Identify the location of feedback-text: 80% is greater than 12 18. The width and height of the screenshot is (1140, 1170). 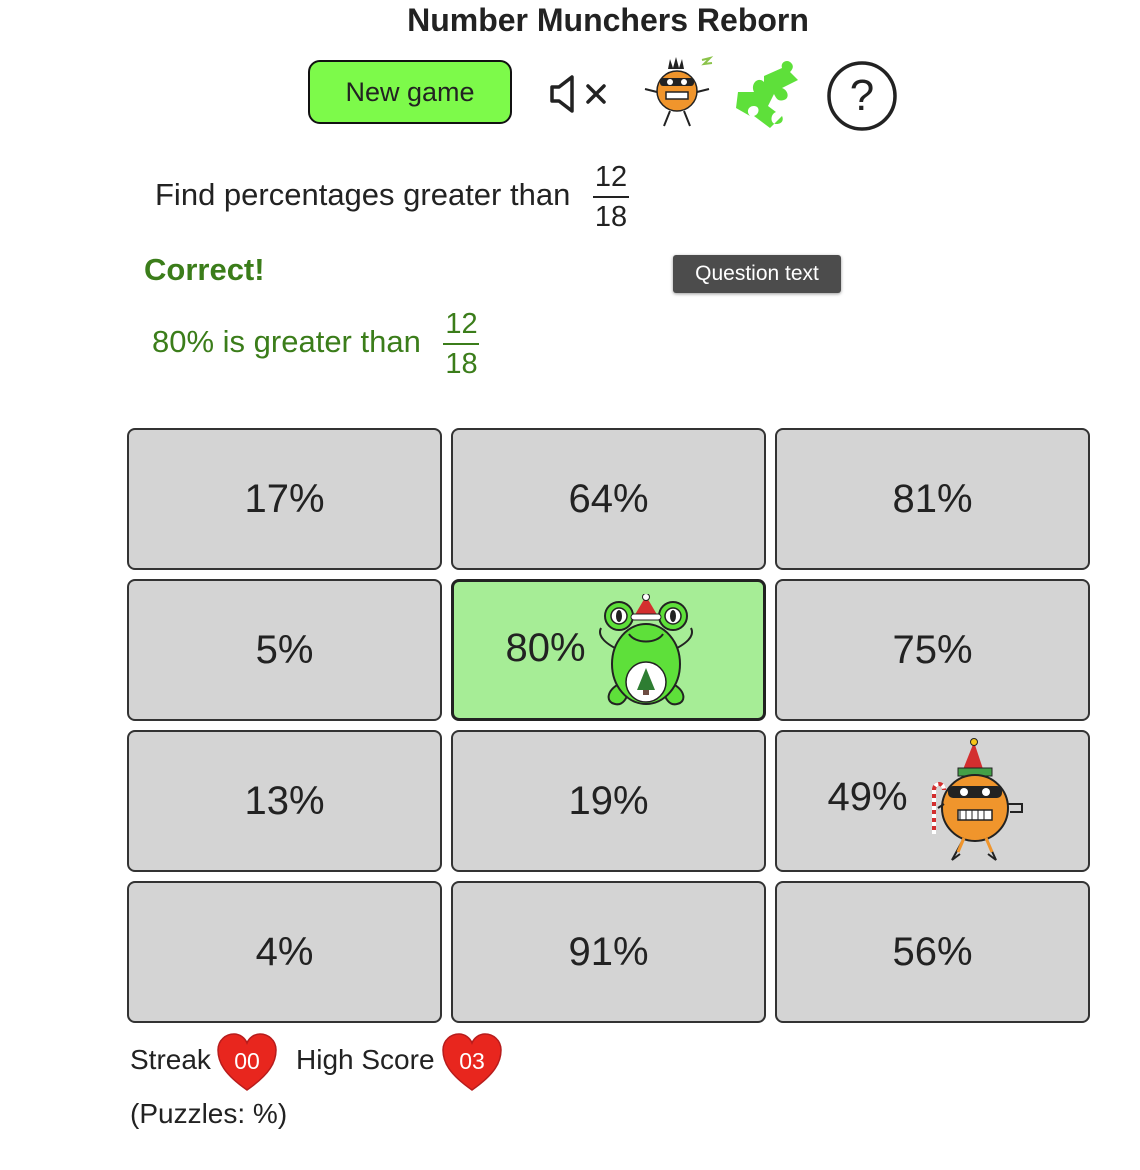
(316, 344).